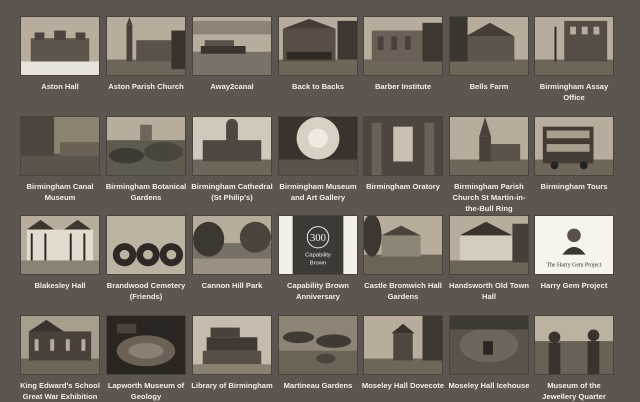 This screenshot has height=402, width=640. Describe the element at coordinates (146, 391) in the screenshot. I see `tile-label: Lapworth Museum of Geology` at that location.